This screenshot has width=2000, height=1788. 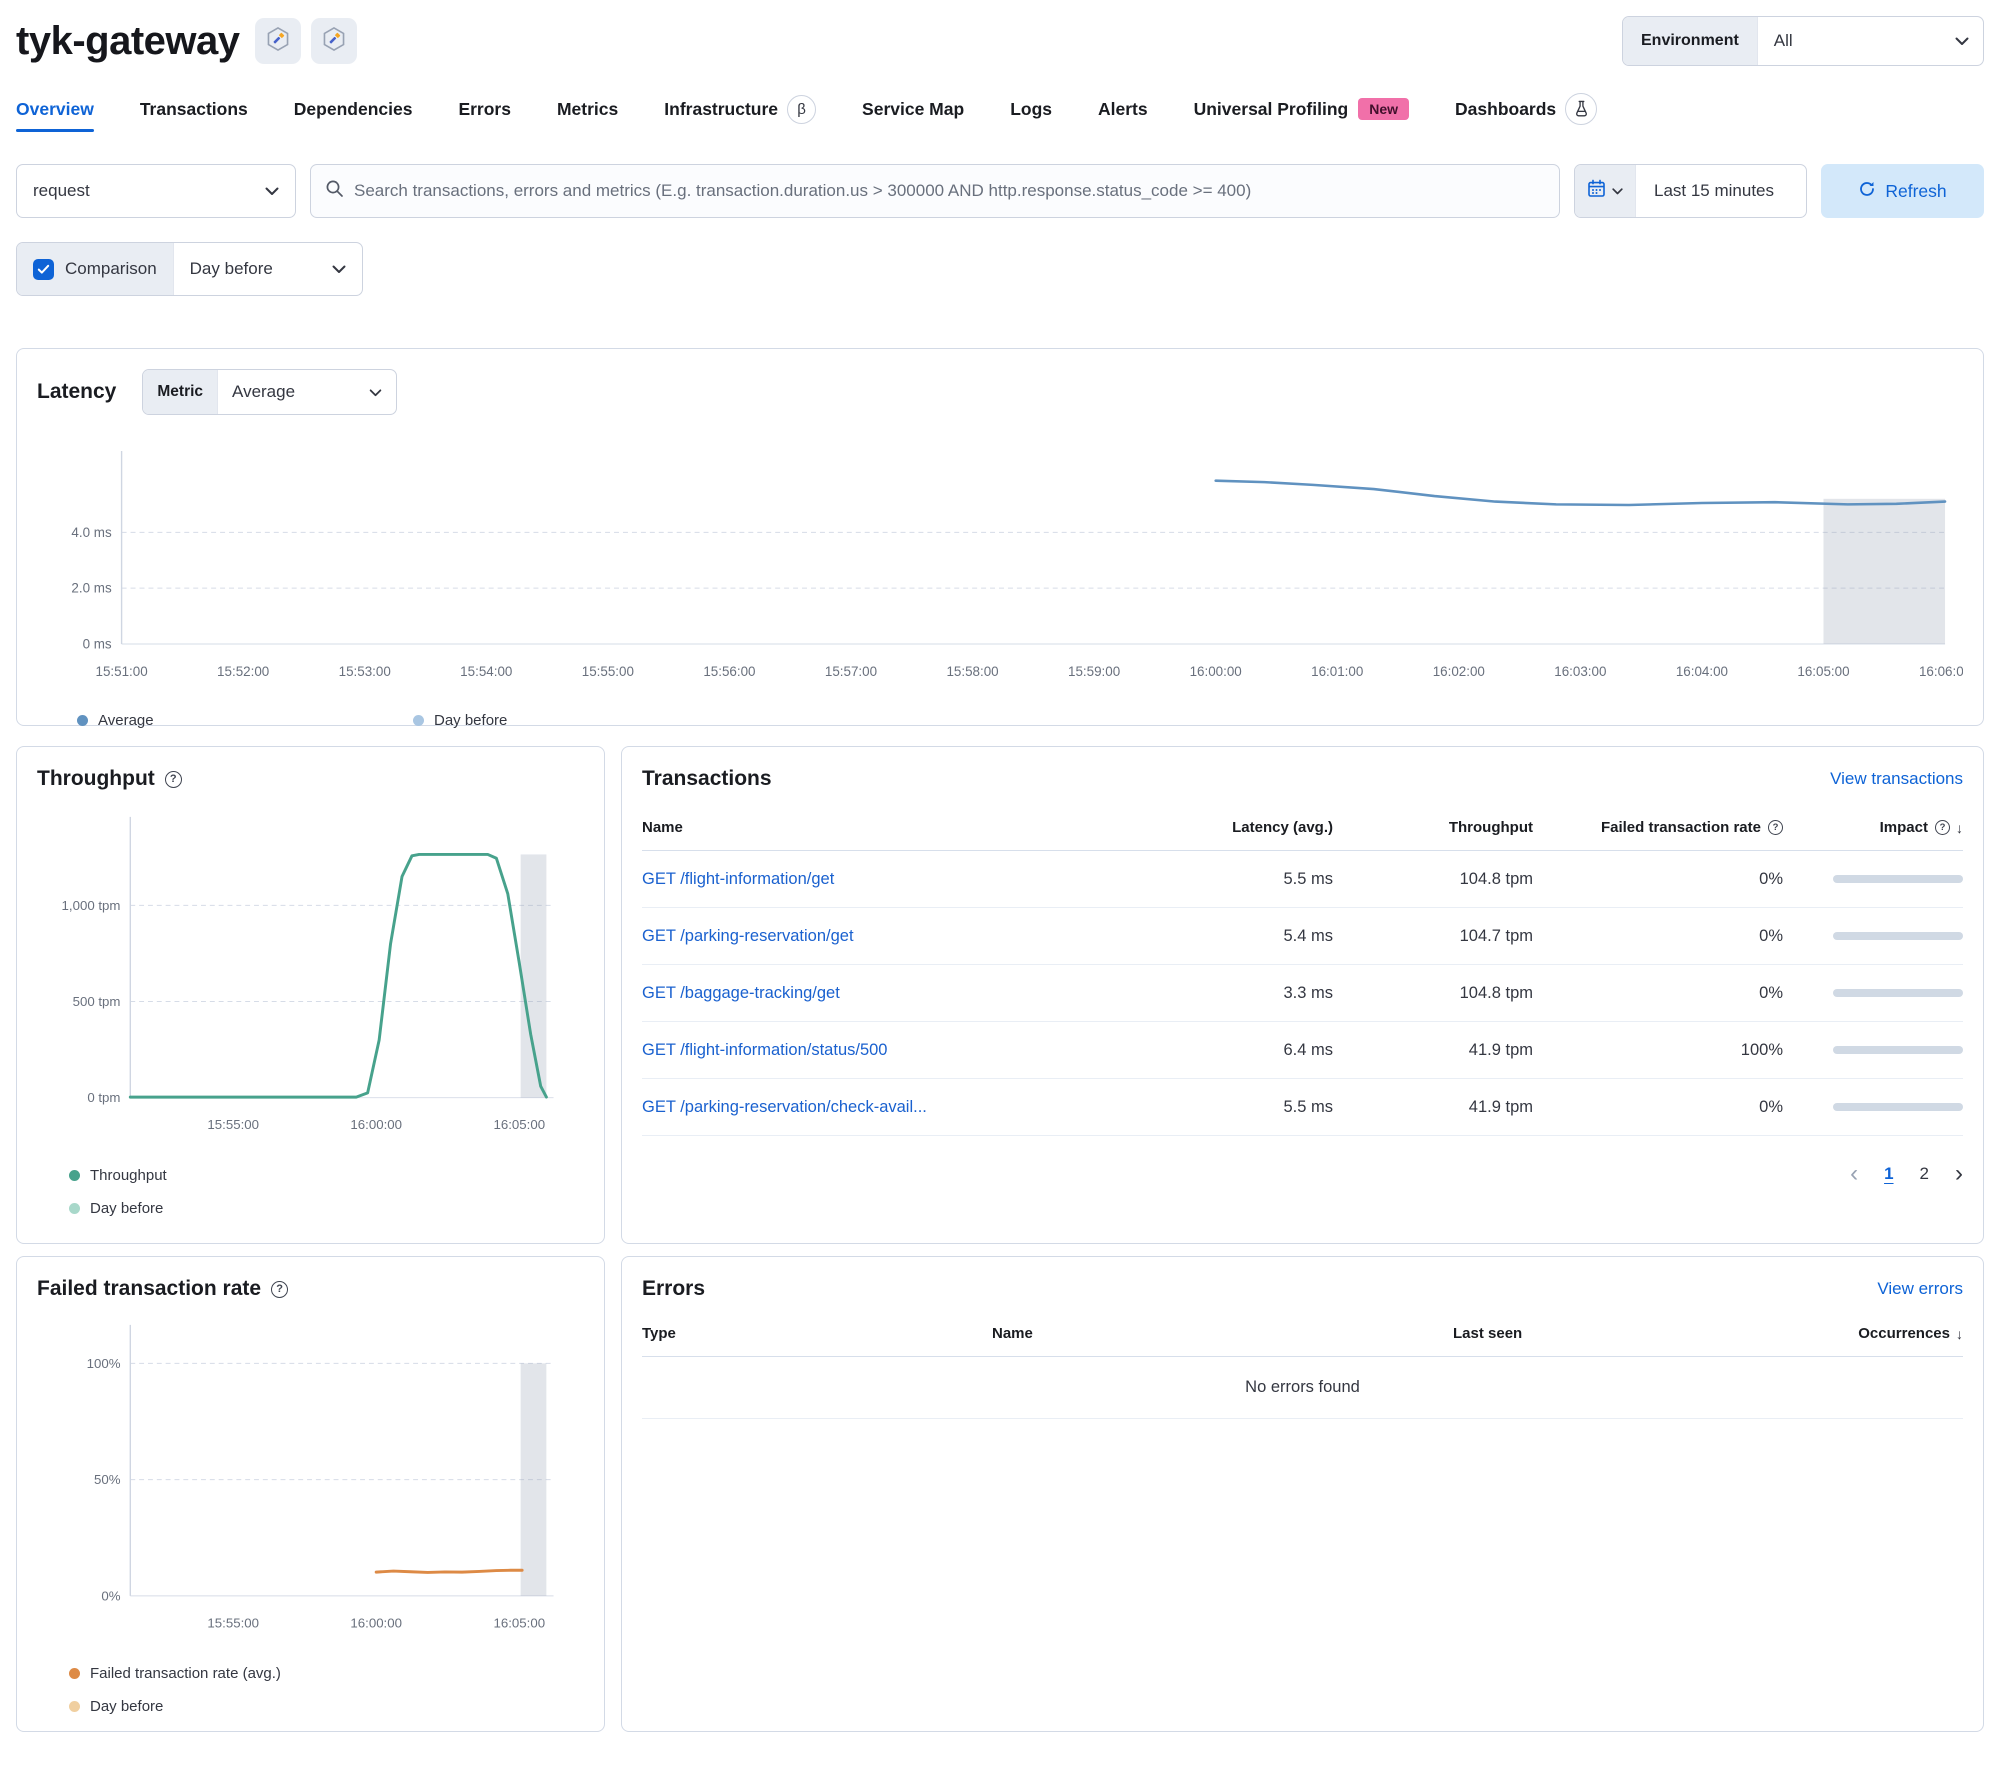 I want to click on search-input, so click(x=949, y=191).